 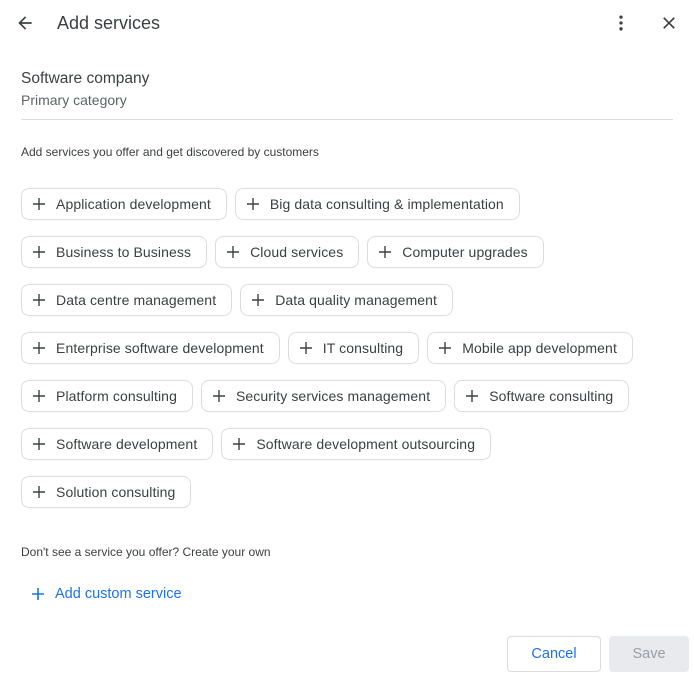 I want to click on service-chip: Enterprise software development, so click(x=150, y=348).